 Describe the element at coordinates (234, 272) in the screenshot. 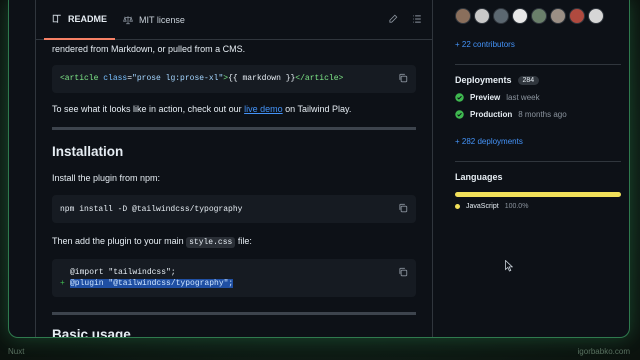

I see `css-line-import: @import "tailwindcss";` at that location.